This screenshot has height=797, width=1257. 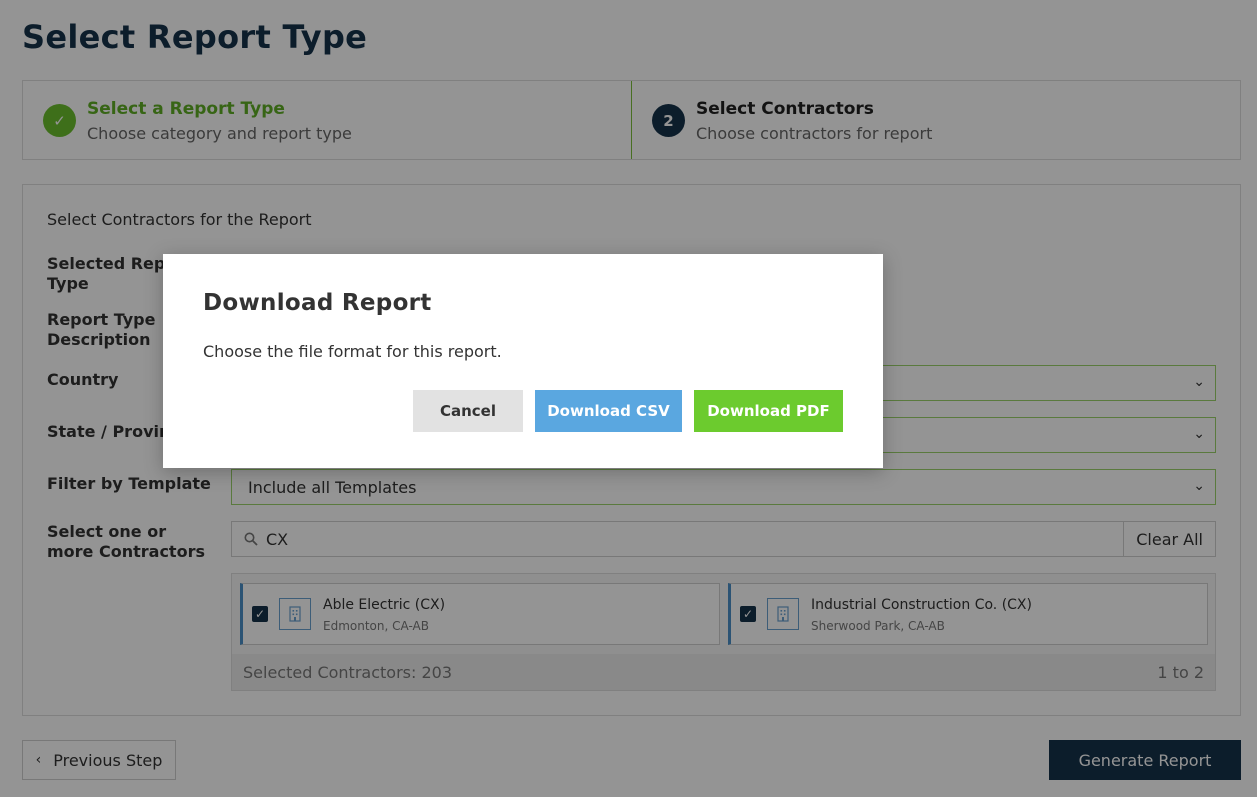 I want to click on modal-title: Download Report, so click(x=317, y=303).